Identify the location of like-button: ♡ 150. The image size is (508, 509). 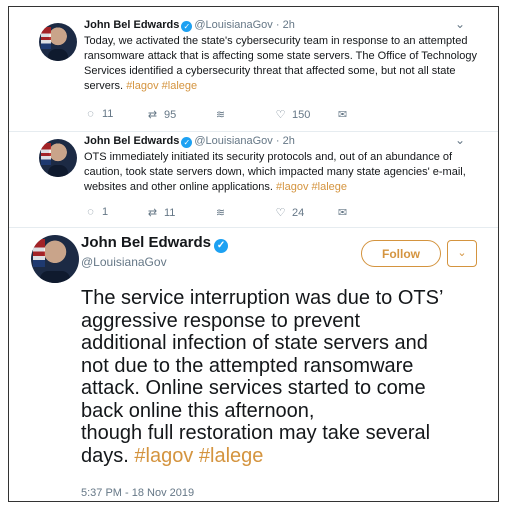
(292, 114).